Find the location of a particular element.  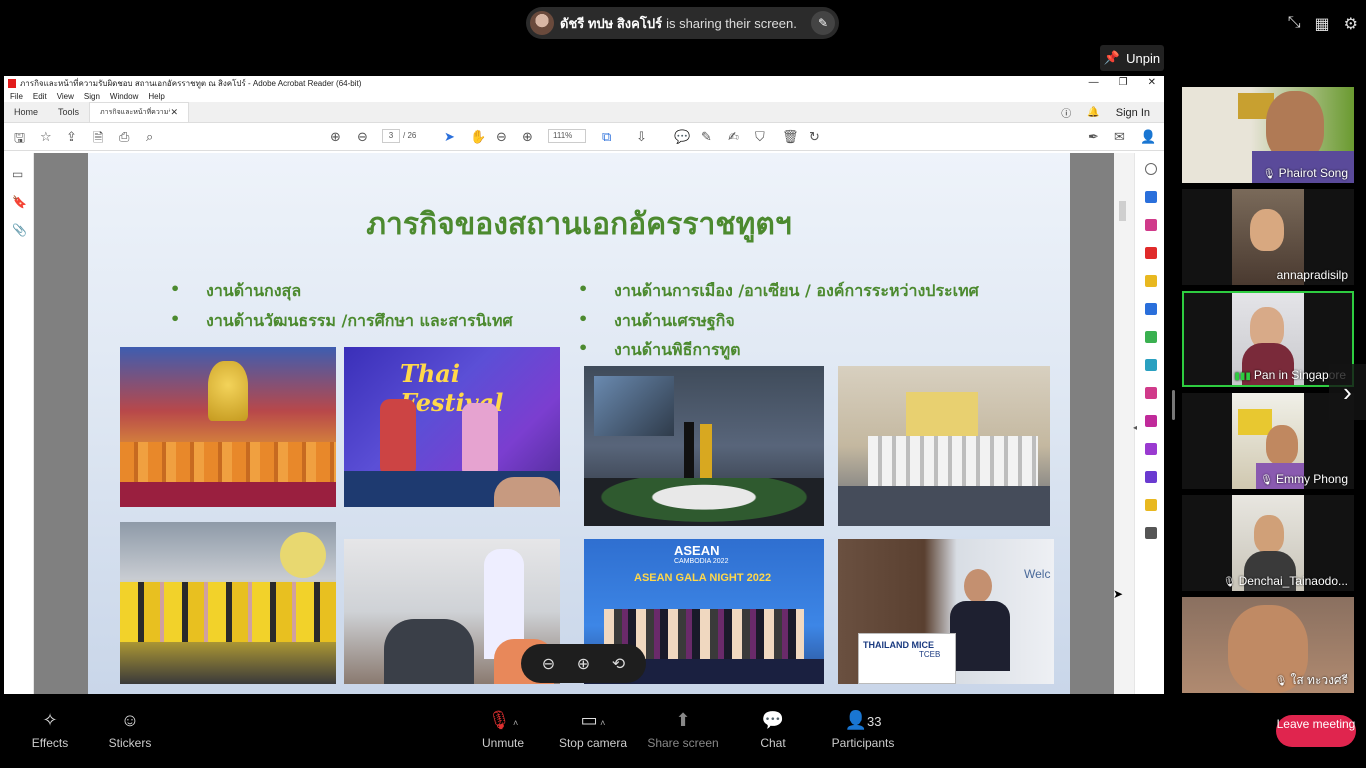

document-scrollbar is located at coordinates (1124, 423).